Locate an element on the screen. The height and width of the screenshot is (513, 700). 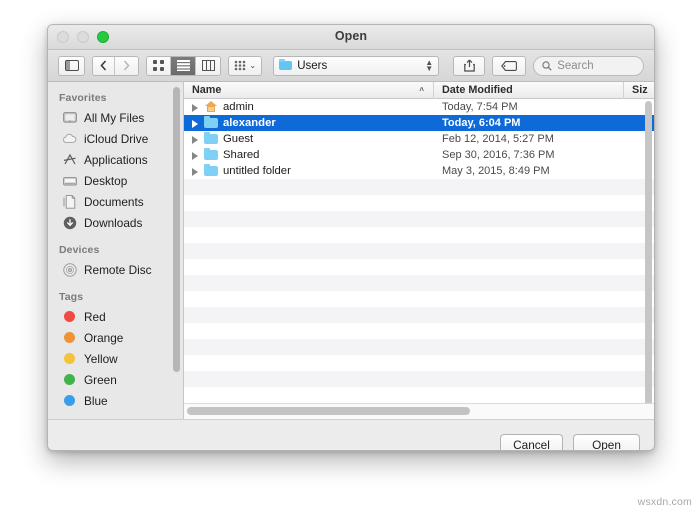
chevron-down-icon: ⌄ is located at coordinates (253, 65).